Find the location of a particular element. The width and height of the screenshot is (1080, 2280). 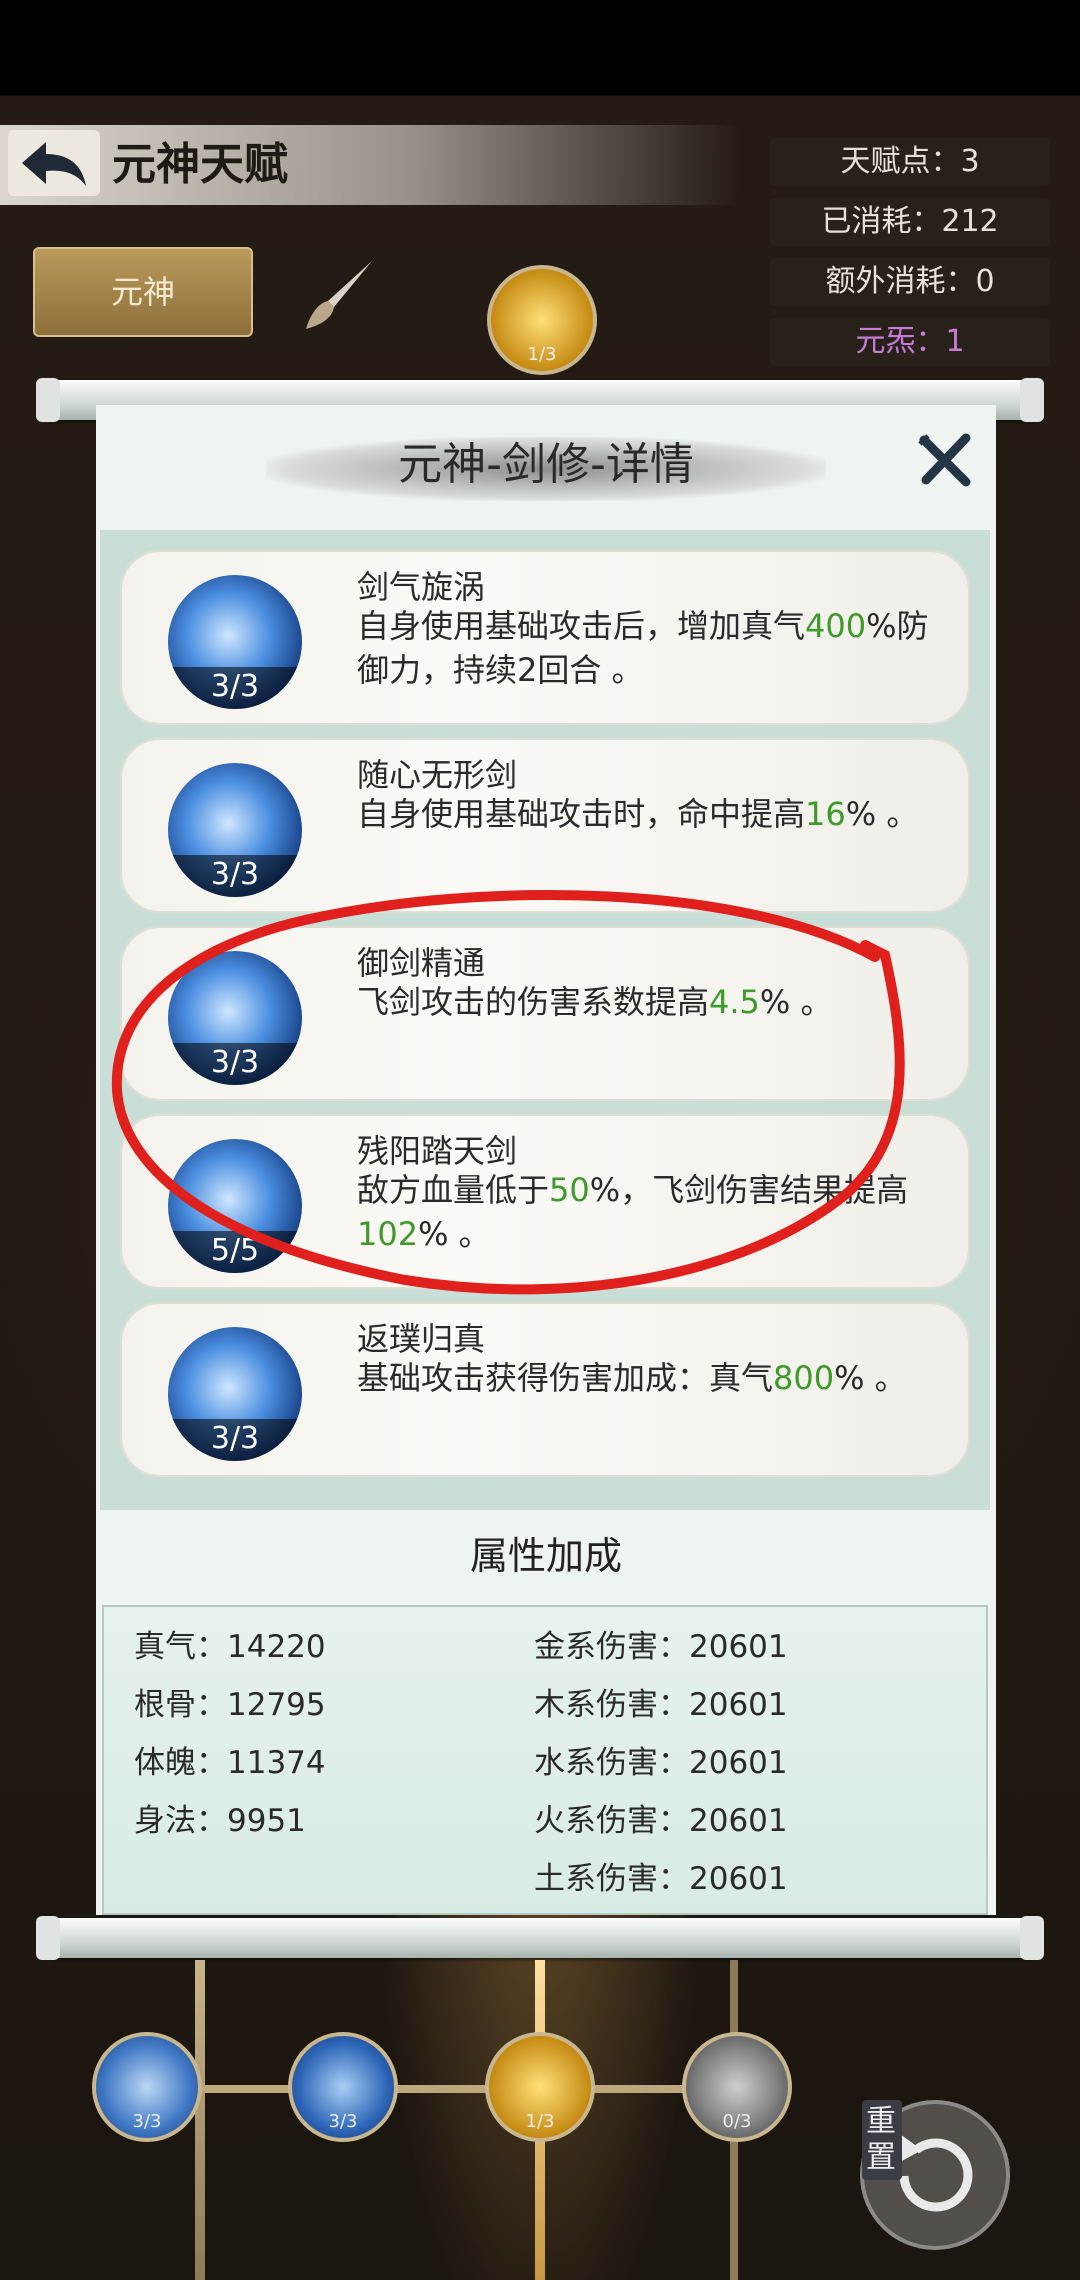

element-stat: 元炁：1 is located at coordinates (910, 342).